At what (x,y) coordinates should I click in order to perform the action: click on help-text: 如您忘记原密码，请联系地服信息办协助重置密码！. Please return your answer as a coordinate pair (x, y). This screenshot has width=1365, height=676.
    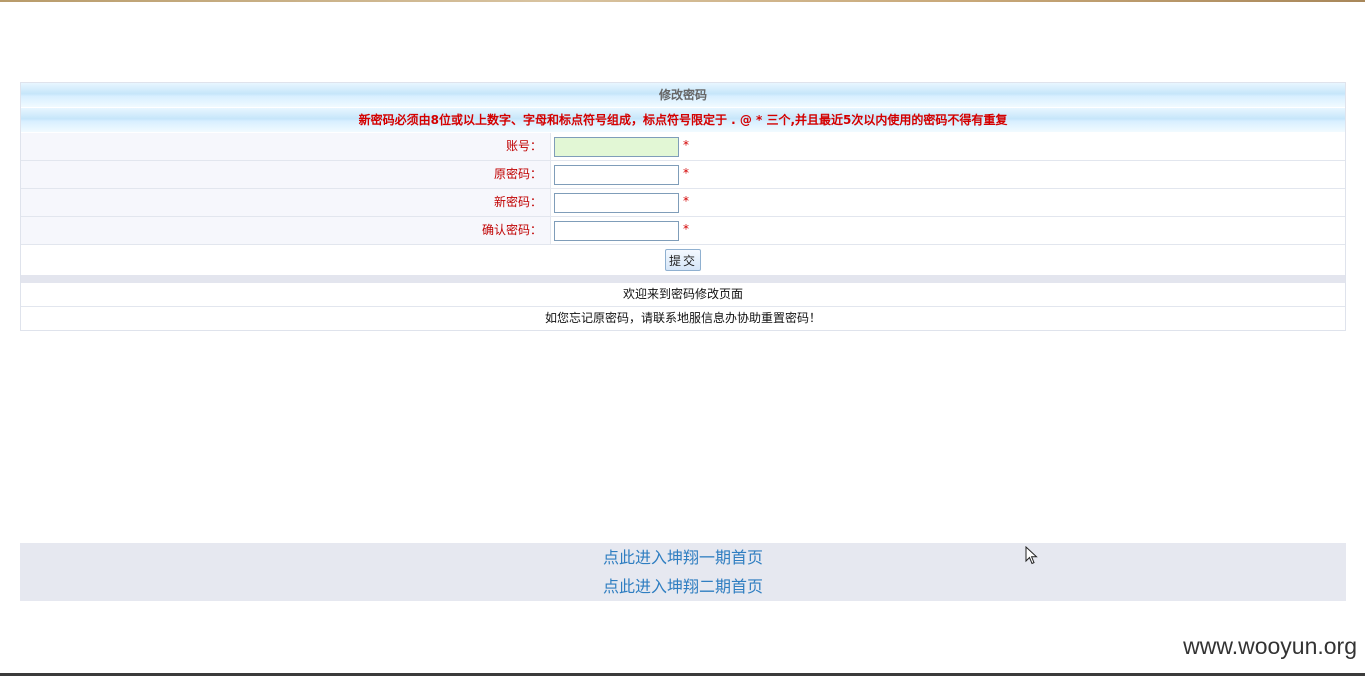
    Looking at the image, I should click on (682, 318).